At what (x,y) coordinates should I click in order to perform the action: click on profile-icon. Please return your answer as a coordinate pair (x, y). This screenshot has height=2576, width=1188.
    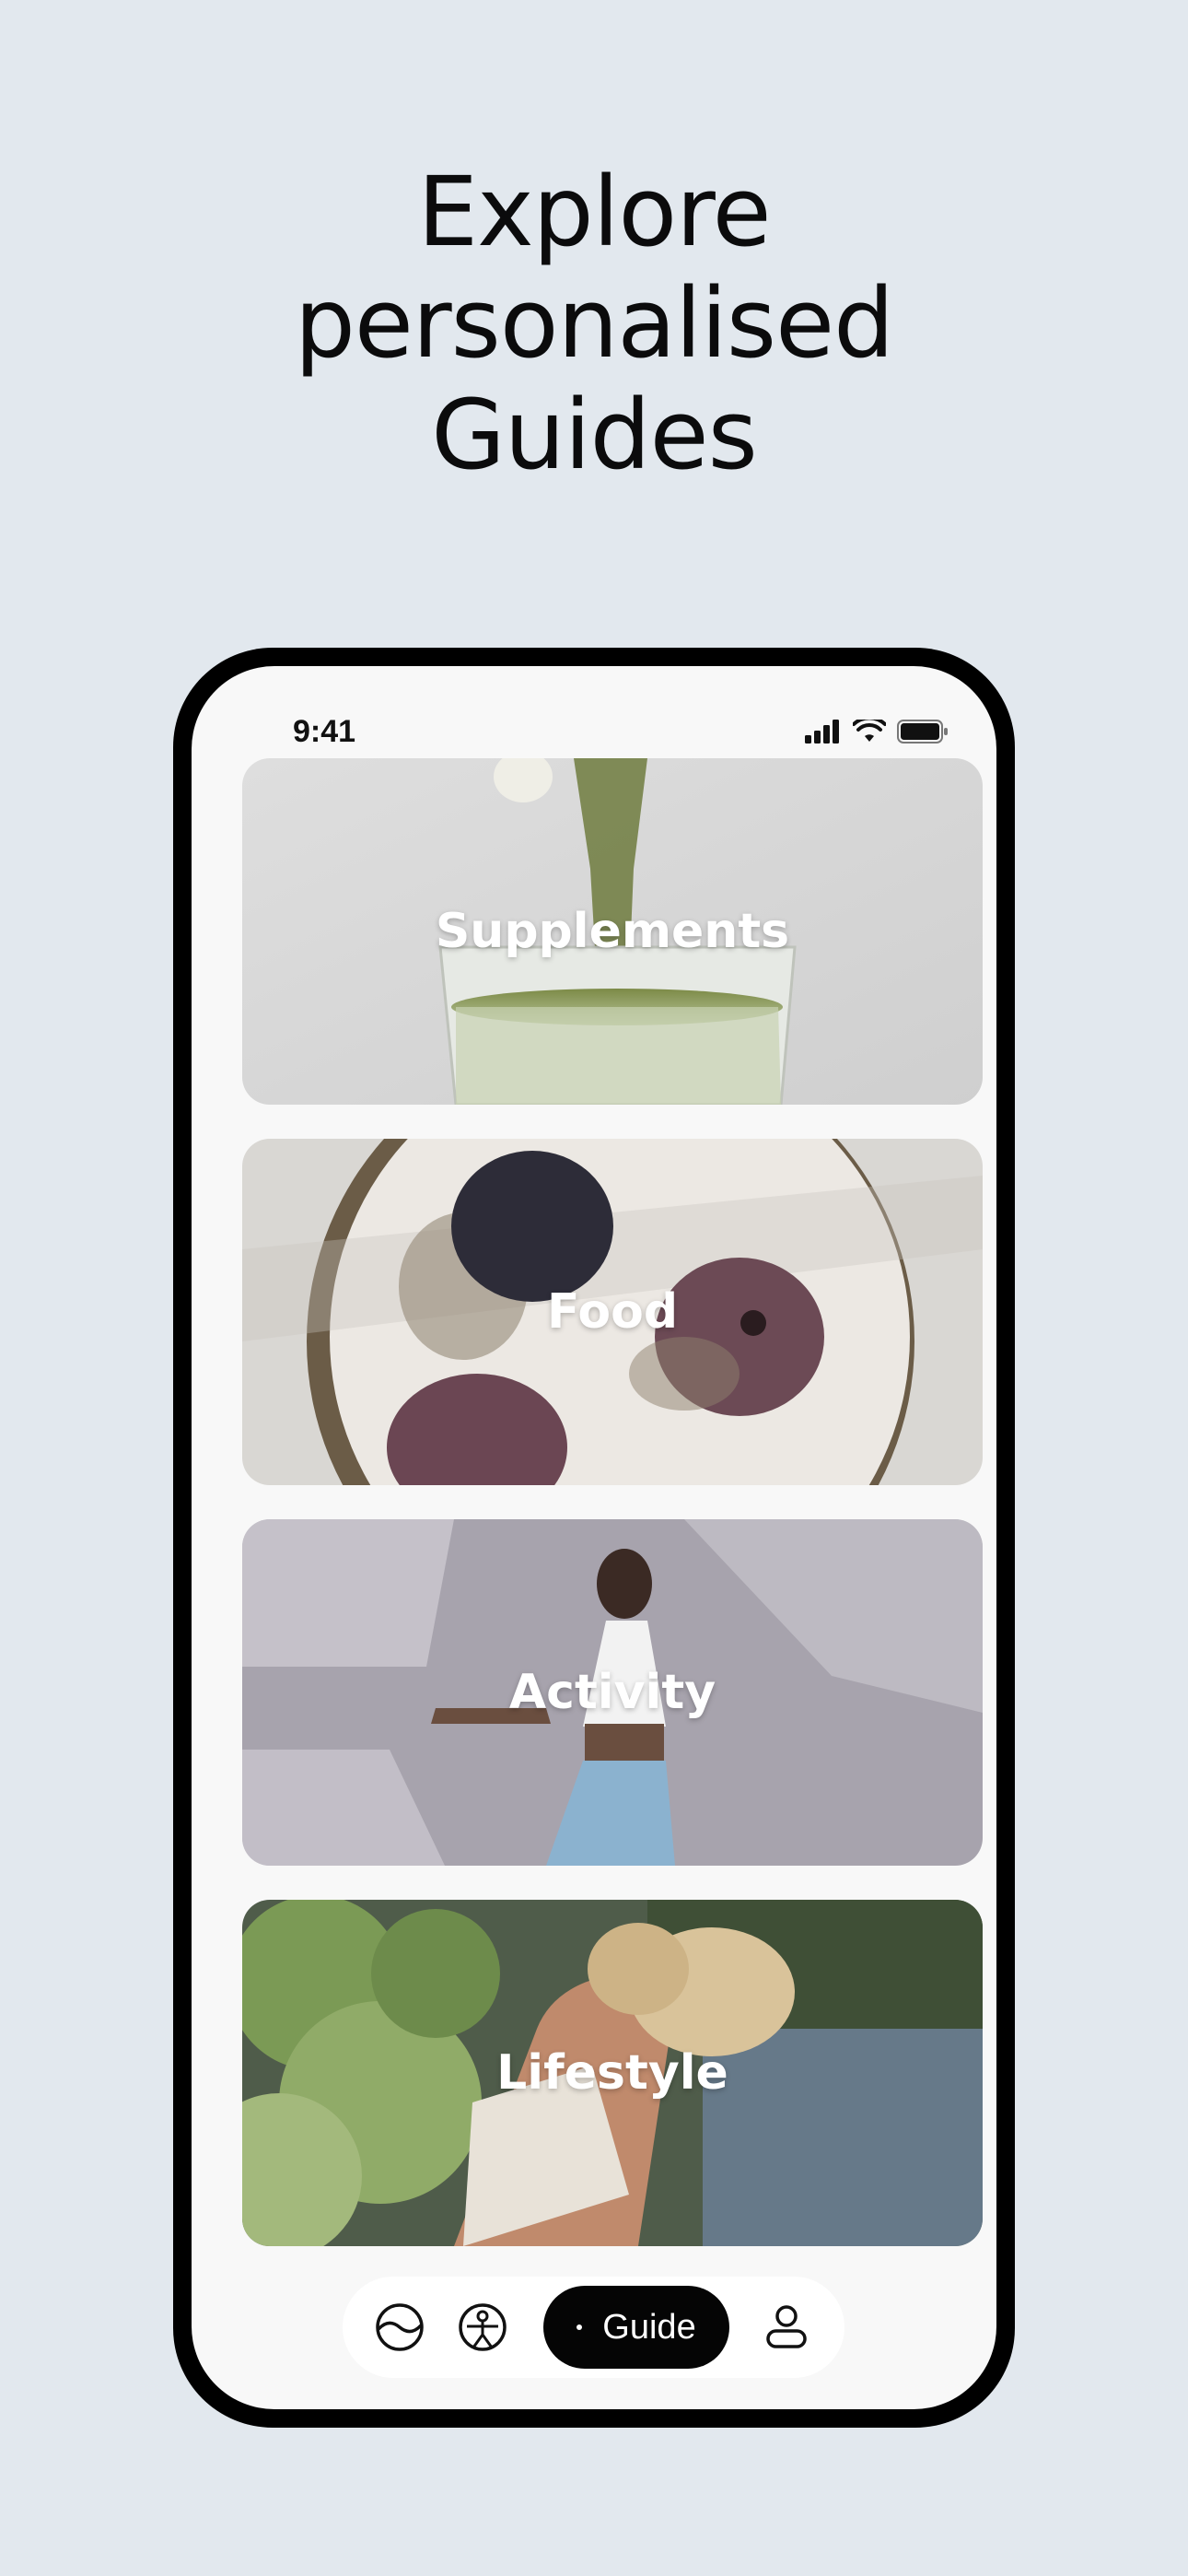
    Looking at the image, I should click on (787, 2327).